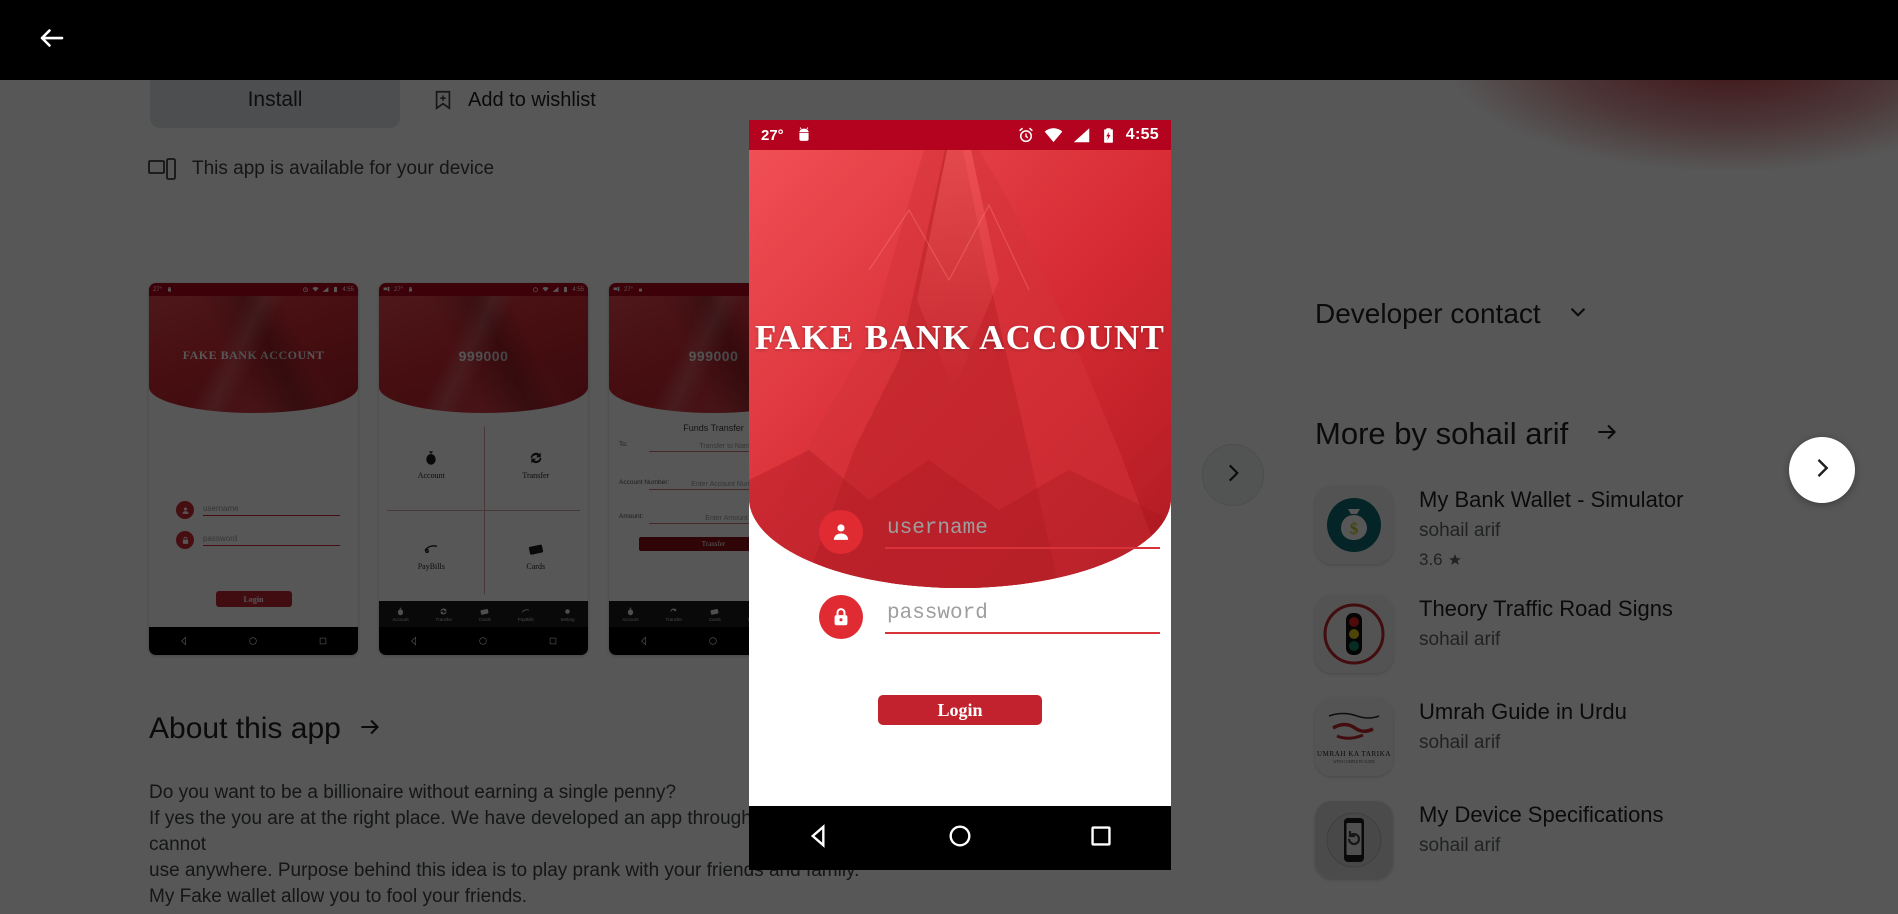 This screenshot has width=1898, height=914. Describe the element at coordinates (1022, 617) in the screenshot. I see `password-input` at that location.